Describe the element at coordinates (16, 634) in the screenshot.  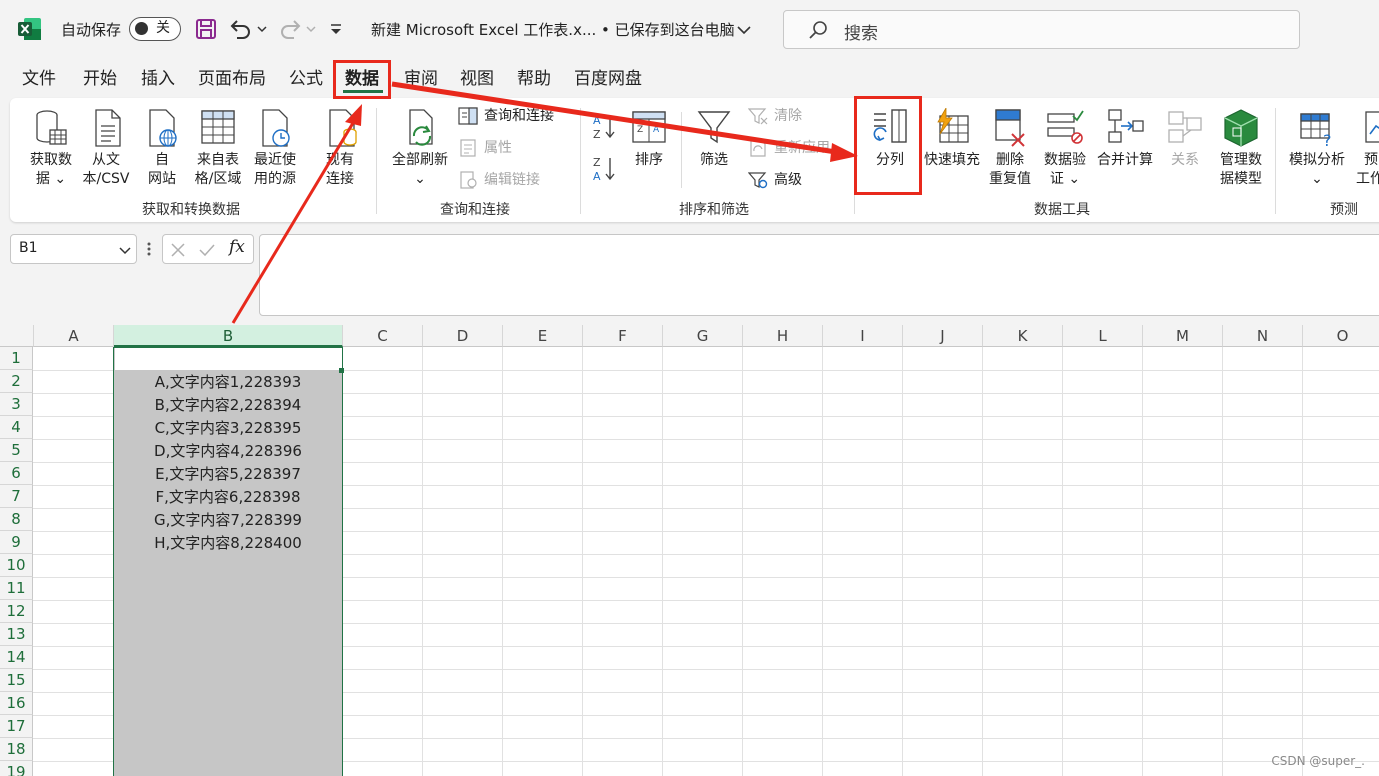
I see `row-header-13: 13` at that location.